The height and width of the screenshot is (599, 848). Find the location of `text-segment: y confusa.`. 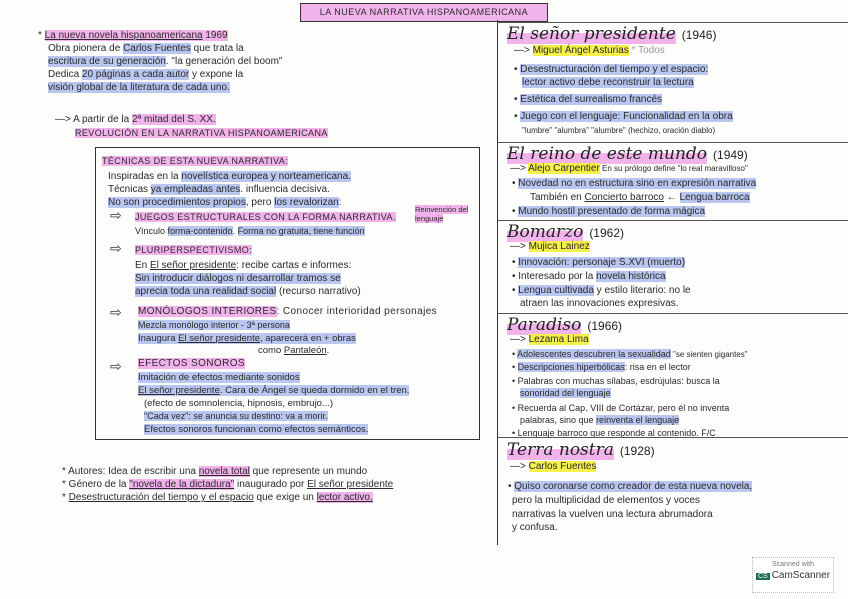

text-segment: y confusa. is located at coordinates (535, 527).